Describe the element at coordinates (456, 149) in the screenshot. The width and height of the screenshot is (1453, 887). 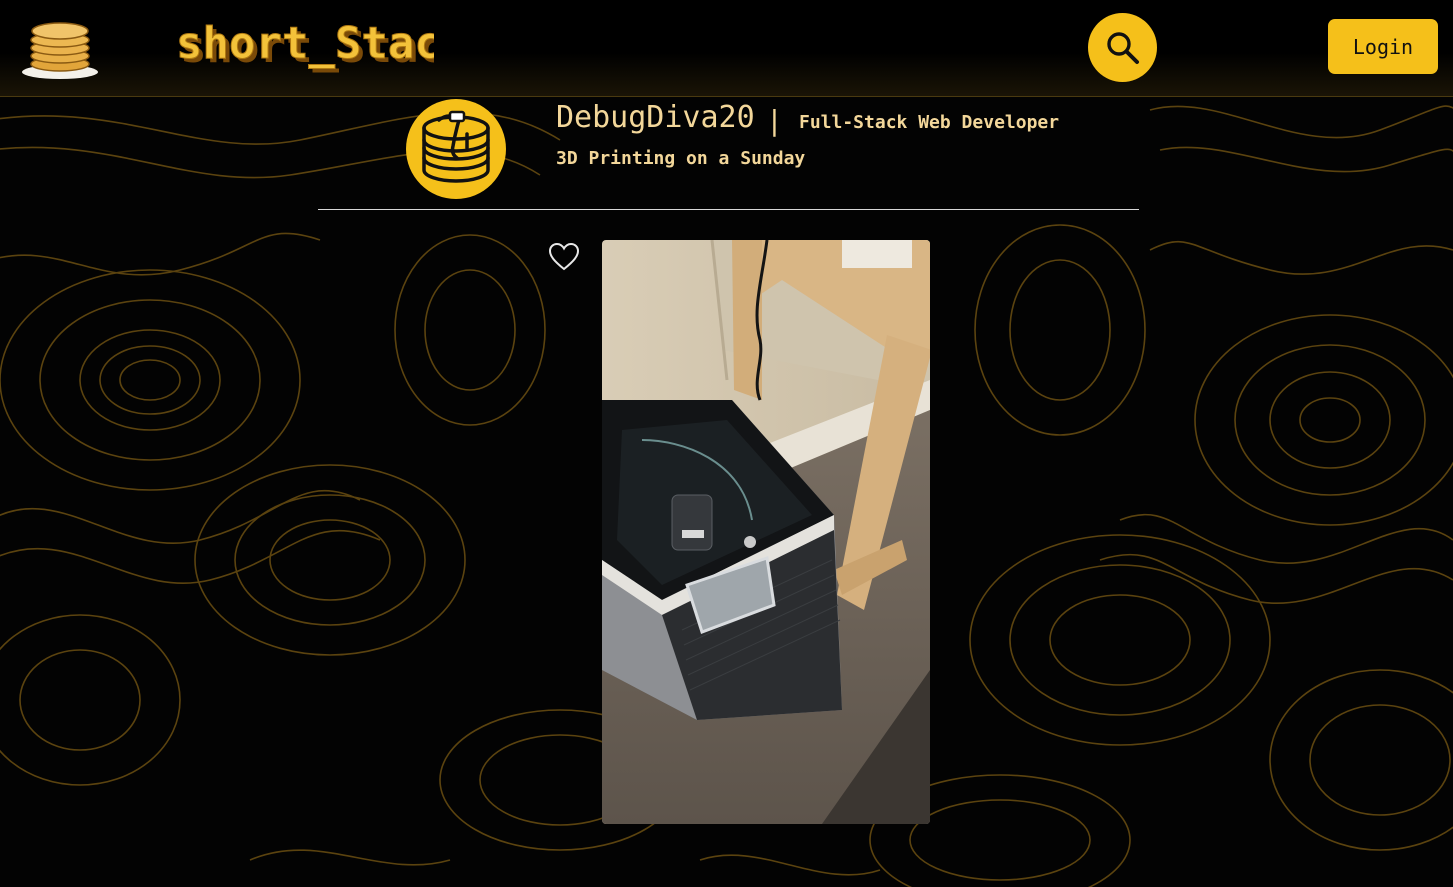
I see `pancake-syrup-avatar` at that location.